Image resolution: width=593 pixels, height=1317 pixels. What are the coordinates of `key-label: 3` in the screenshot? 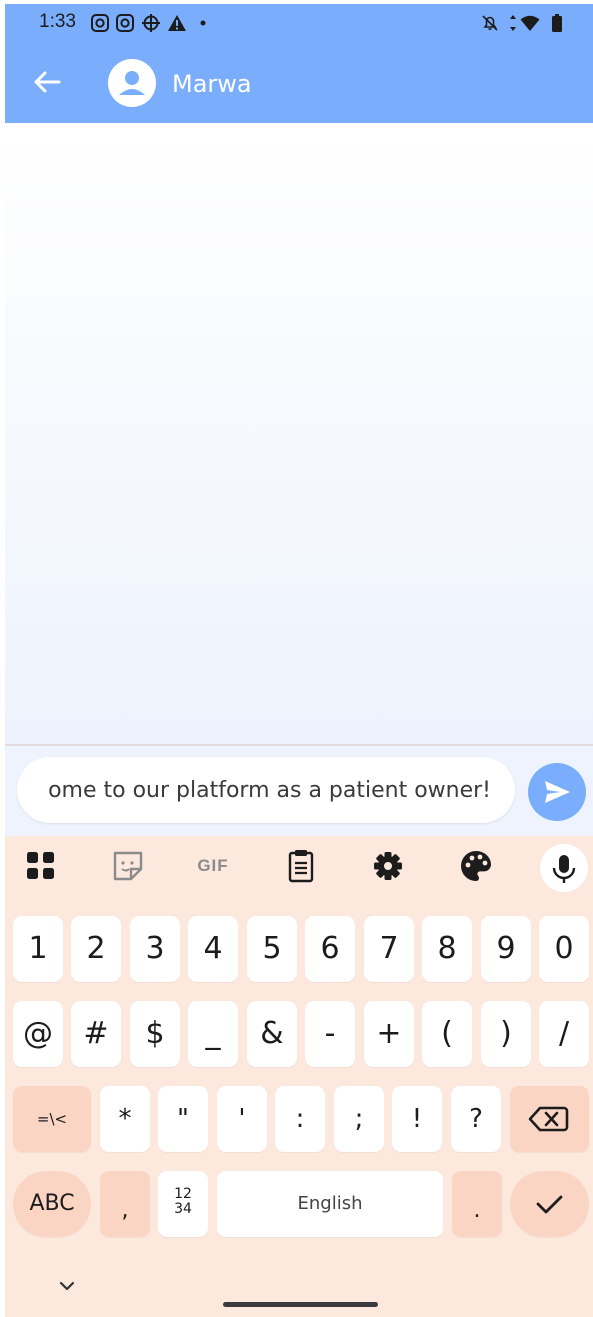 It's located at (155, 948).